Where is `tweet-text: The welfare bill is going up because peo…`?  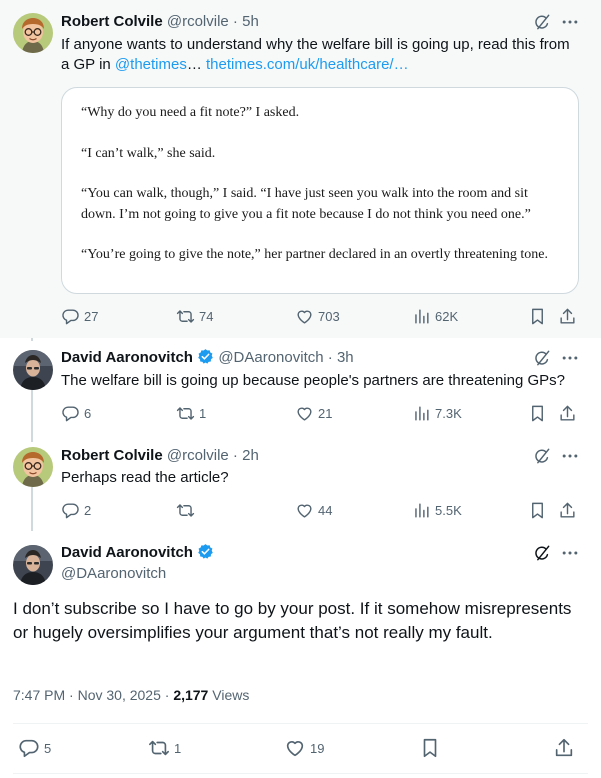 tweet-text: The welfare bill is going up because peo… is located at coordinates (313, 380).